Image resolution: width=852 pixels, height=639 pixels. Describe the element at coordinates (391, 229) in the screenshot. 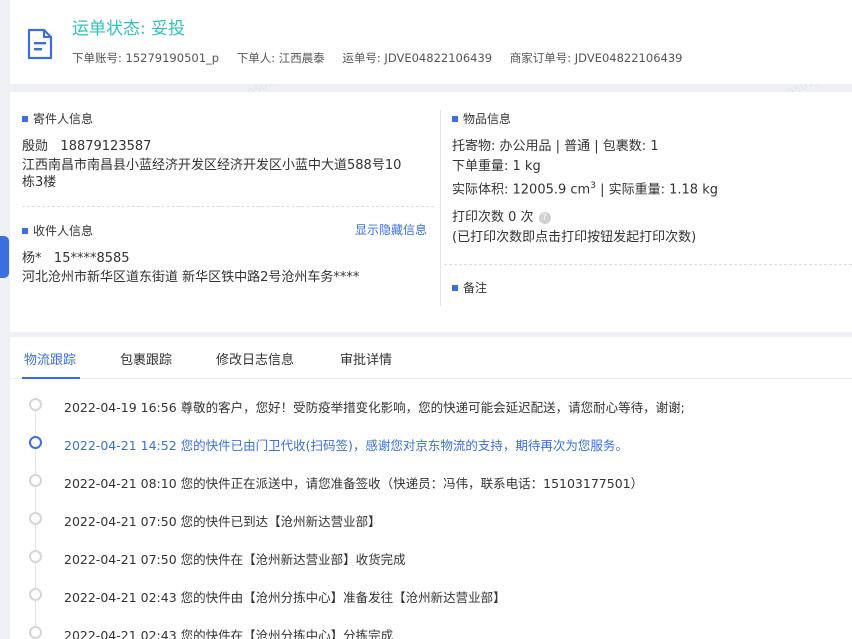

I see `show-hidden-info-link: 显示隐藏信息` at that location.